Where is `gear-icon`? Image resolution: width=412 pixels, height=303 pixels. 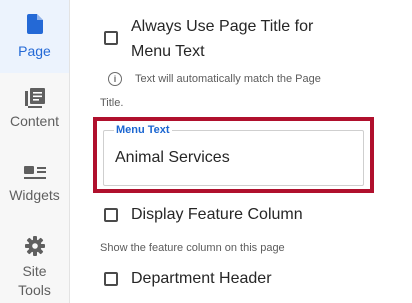 gear-icon is located at coordinates (34, 247).